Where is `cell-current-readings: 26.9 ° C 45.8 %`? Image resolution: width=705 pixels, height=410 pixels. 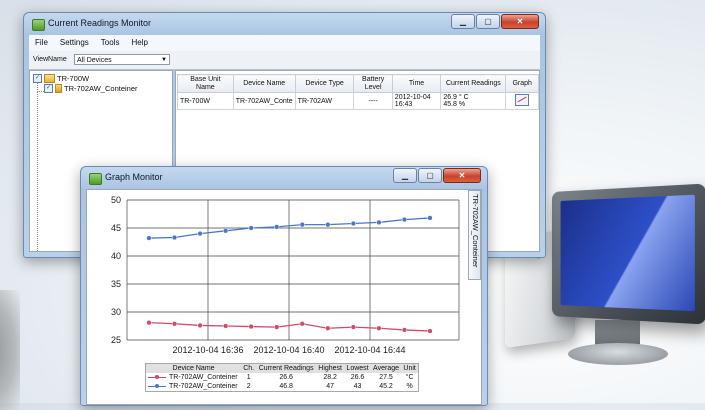
cell-current-readings: 26.9 ° C 45.8 % is located at coordinates (473, 101).